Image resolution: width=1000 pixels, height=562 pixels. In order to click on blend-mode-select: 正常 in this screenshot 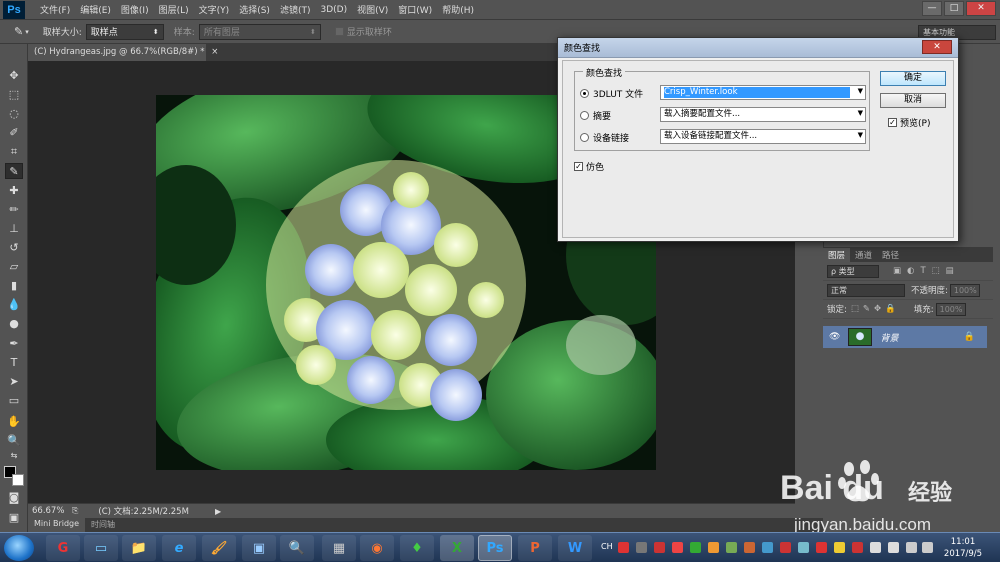, I will do `click(866, 290)`.